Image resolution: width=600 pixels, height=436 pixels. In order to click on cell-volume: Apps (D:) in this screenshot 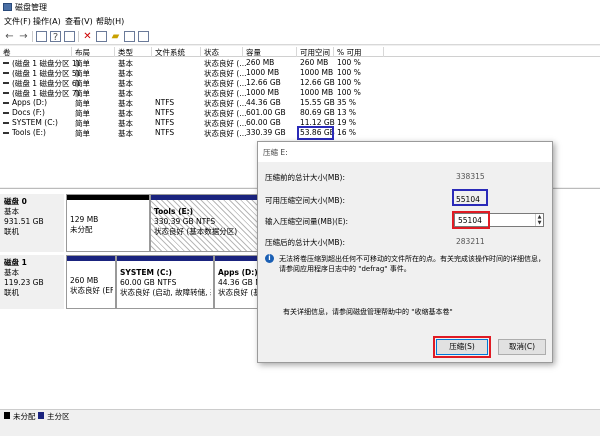, I will do `click(30, 102)`.